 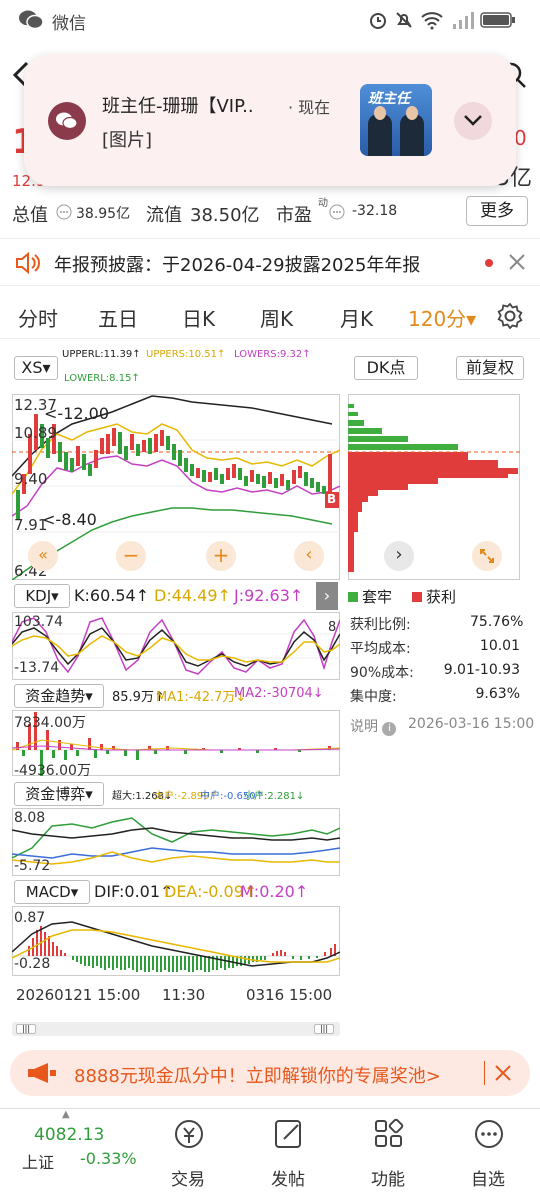 What do you see at coordinates (78, 995) in the screenshot?
I see `x-axis-left: 20260121 15:00` at bounding box center [78, 995].